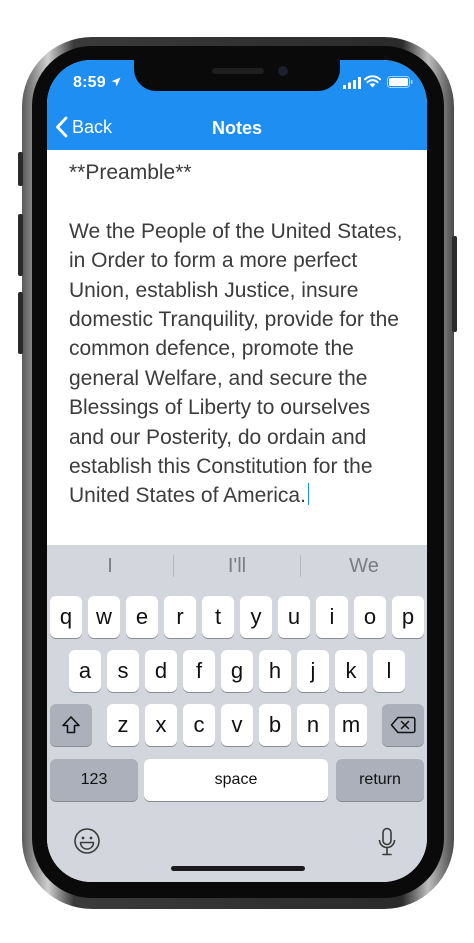 This screenshot has height=943, width=474. I want to click on space-bar: space, so click(236, 780).